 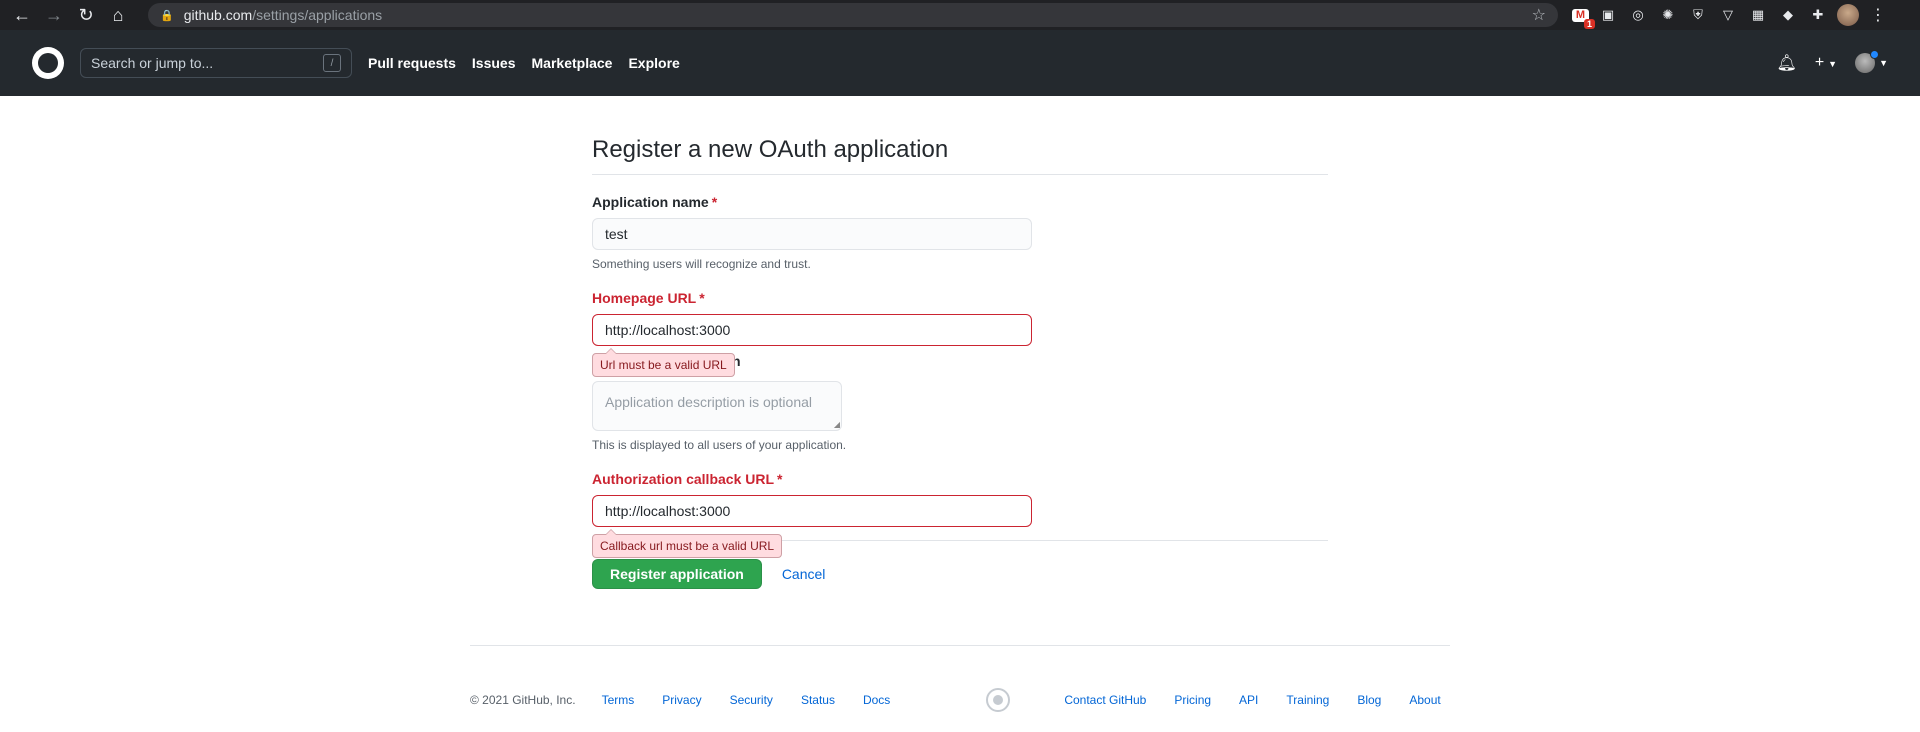 I want to click on register-application-button: Register application, so click(x=677, y=574).